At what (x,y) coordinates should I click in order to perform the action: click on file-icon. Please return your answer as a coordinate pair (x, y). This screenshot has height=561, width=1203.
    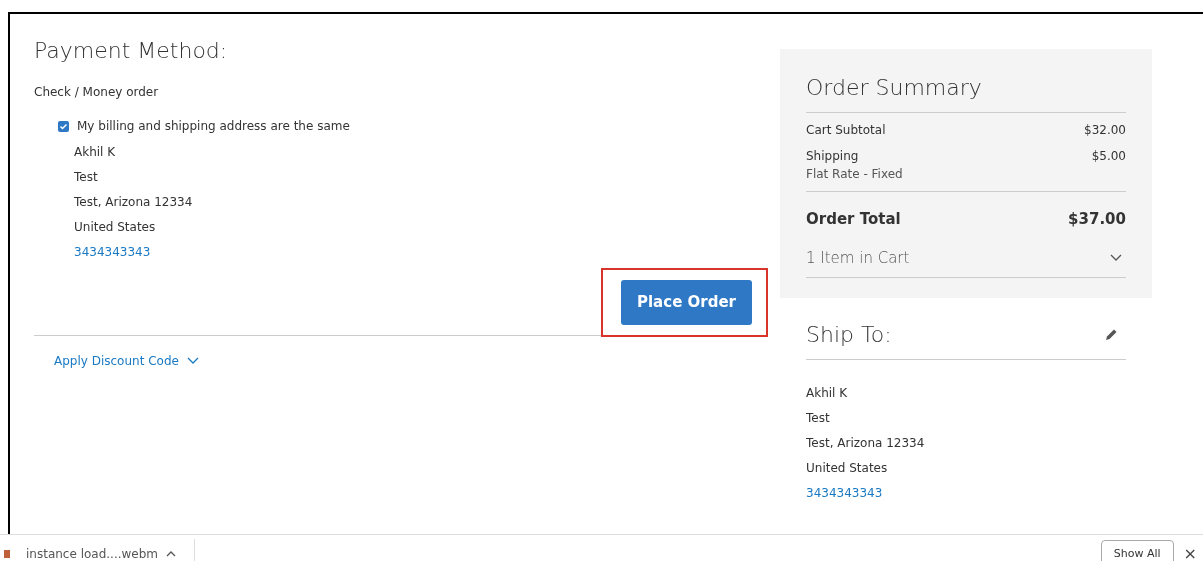
    Looking at the image, I should click on (7, 554).